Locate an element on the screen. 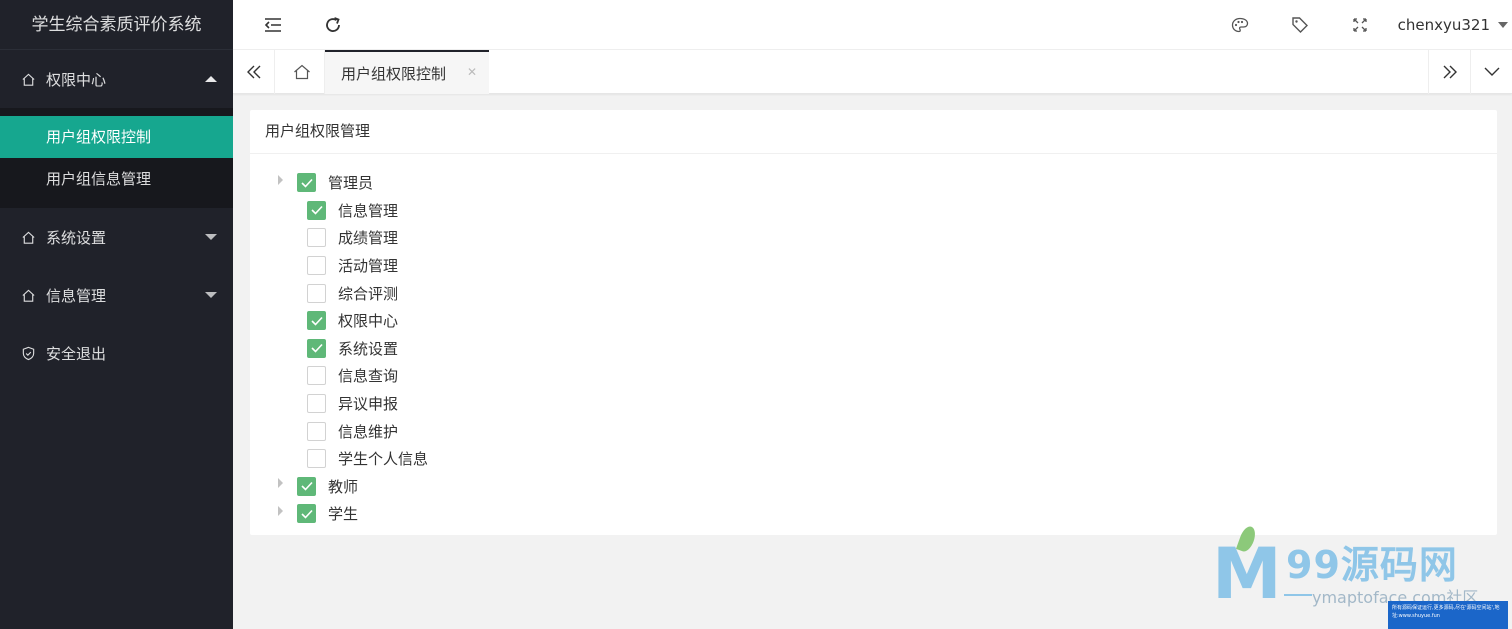 Image resolution: width=1512 pixels, height=629 pixels. tree-node-label: 教师 is located at coordinates (343, 486).